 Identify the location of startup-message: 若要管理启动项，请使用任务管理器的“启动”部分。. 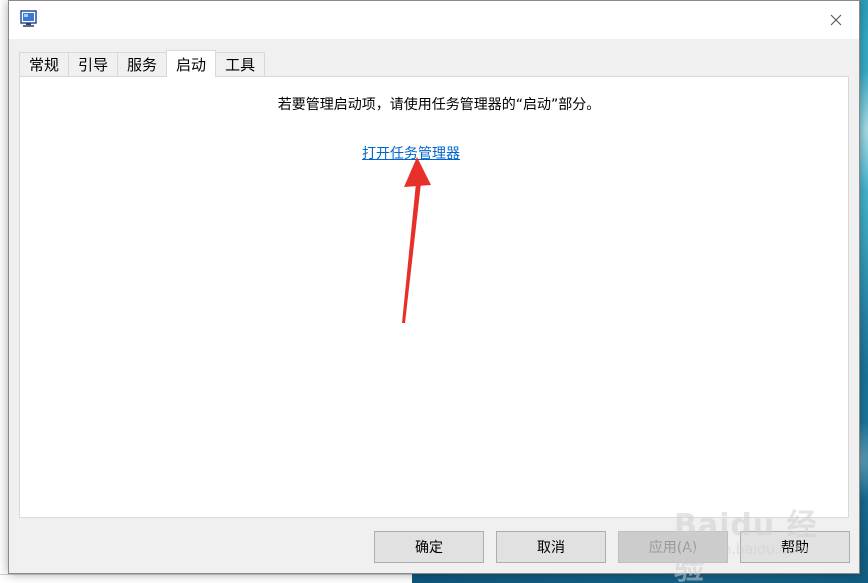
(439, 105).